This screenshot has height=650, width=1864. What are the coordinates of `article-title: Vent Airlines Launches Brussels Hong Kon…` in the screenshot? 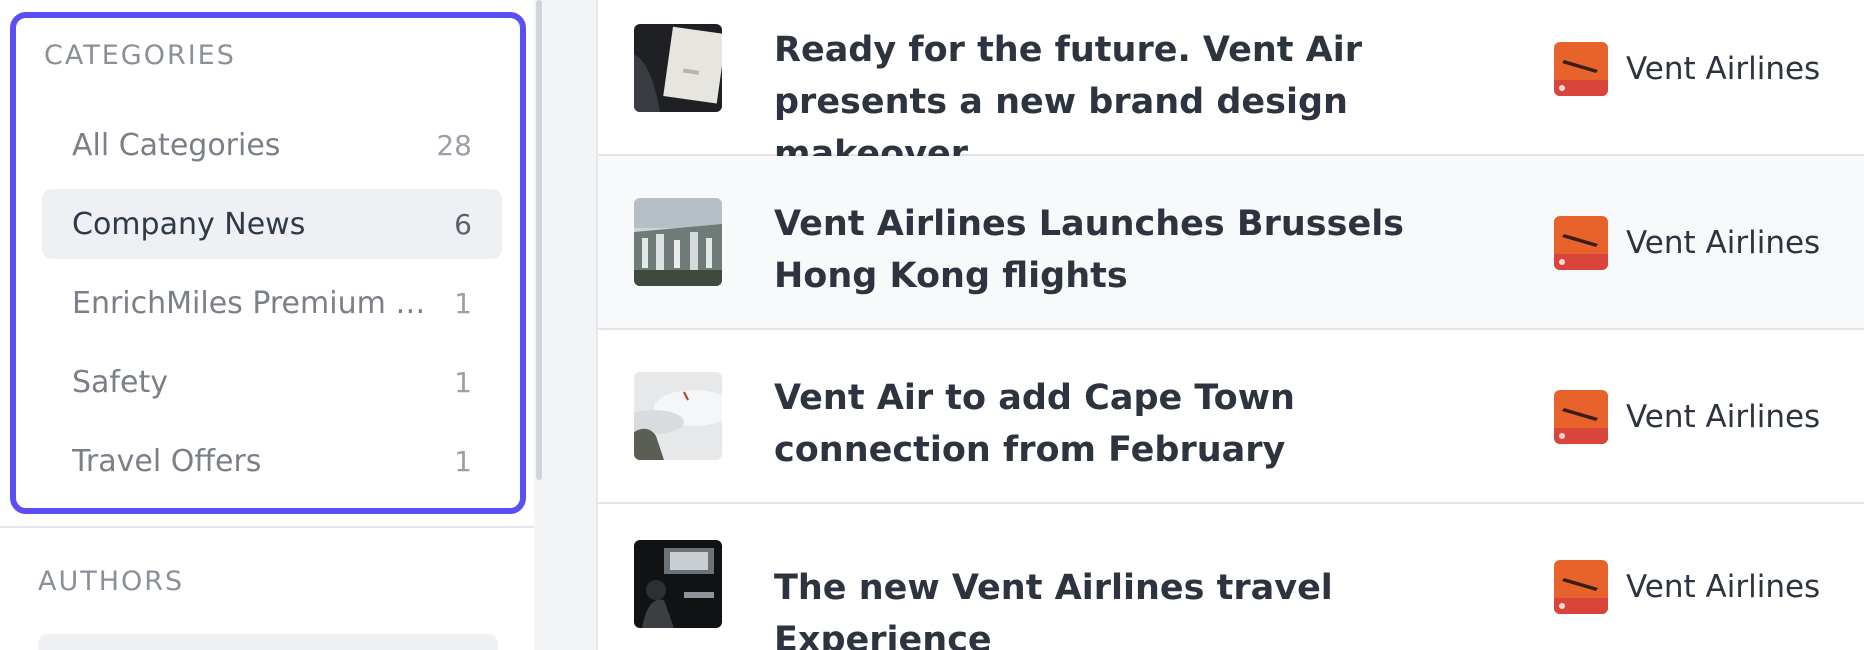 It's located at (1124, 250).